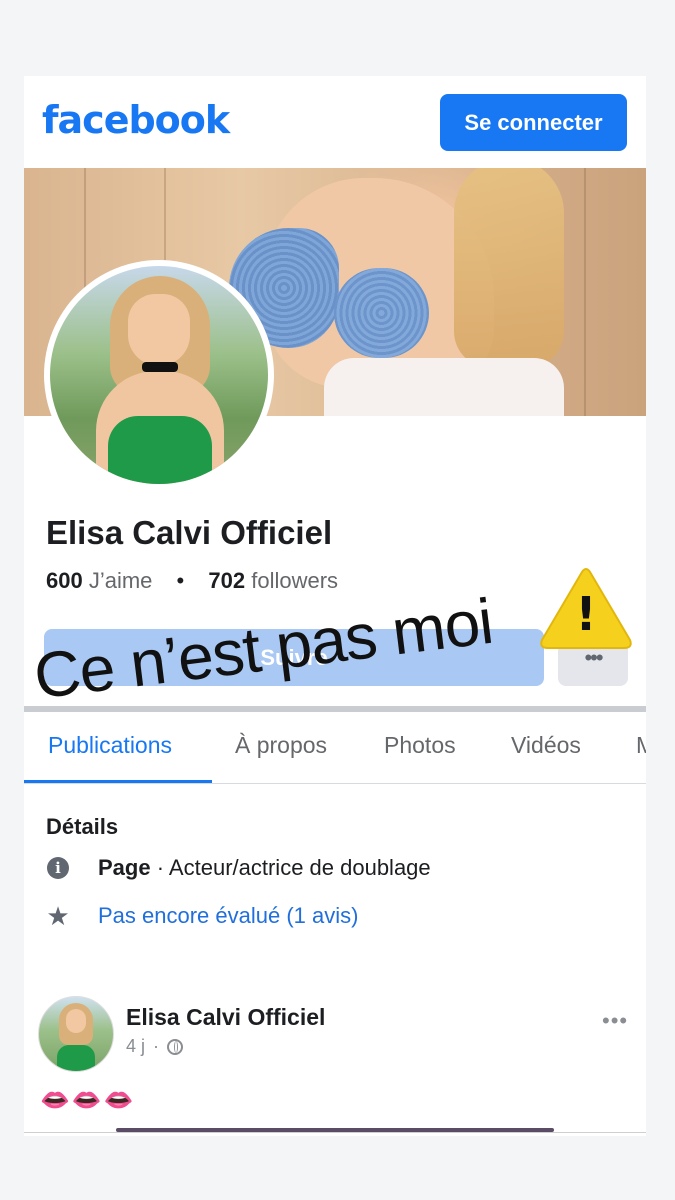 Image resolution: width=675 pixels, height=1200 pixels. What do you see at coordinates (58, 868) in the screenshot?
I see `info-icon: i` at bounding box center [58, 868].